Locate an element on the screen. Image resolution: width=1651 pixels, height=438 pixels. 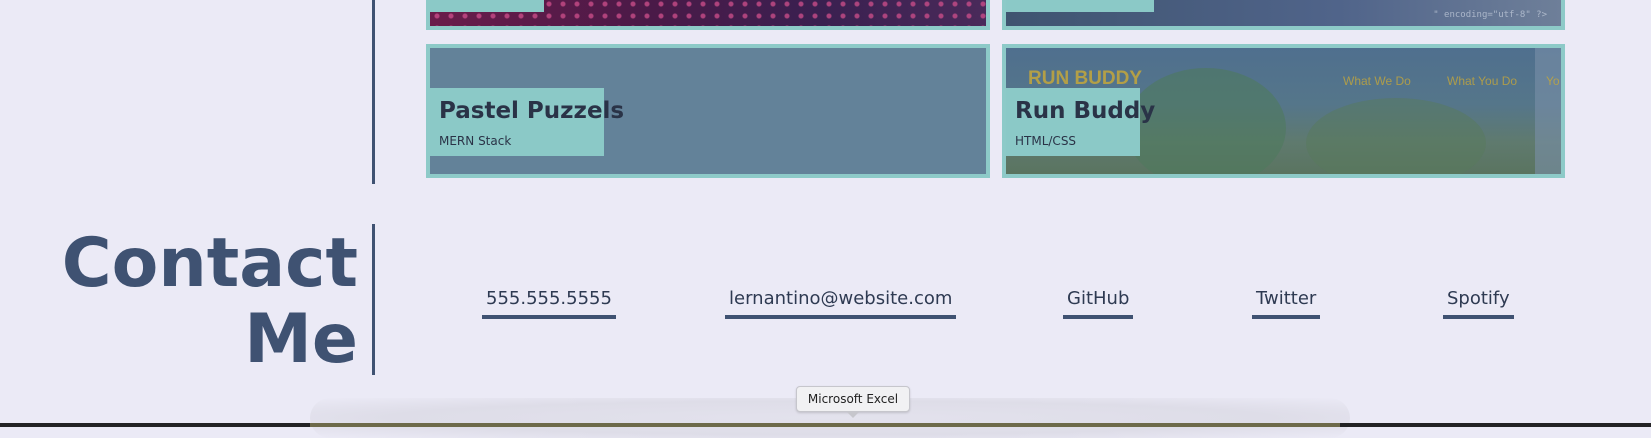
contact-heading: Contact Me is located at coordinates (210, 302).